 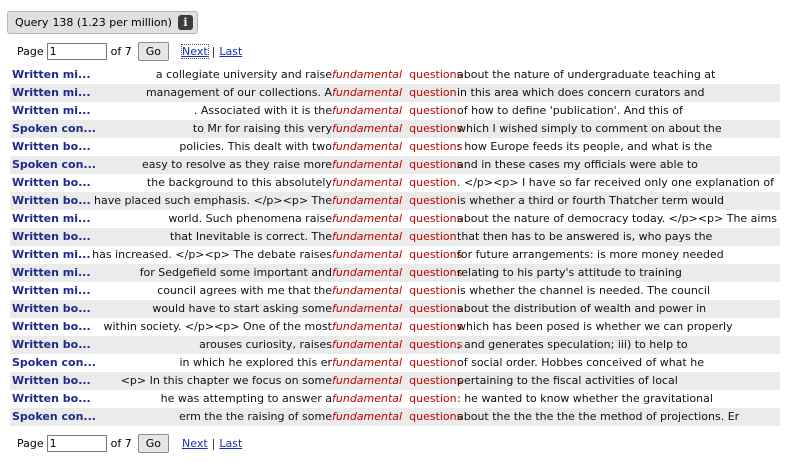 I want to click on left-context: that Inevitable is correct. The, so click(x=251, y=236).